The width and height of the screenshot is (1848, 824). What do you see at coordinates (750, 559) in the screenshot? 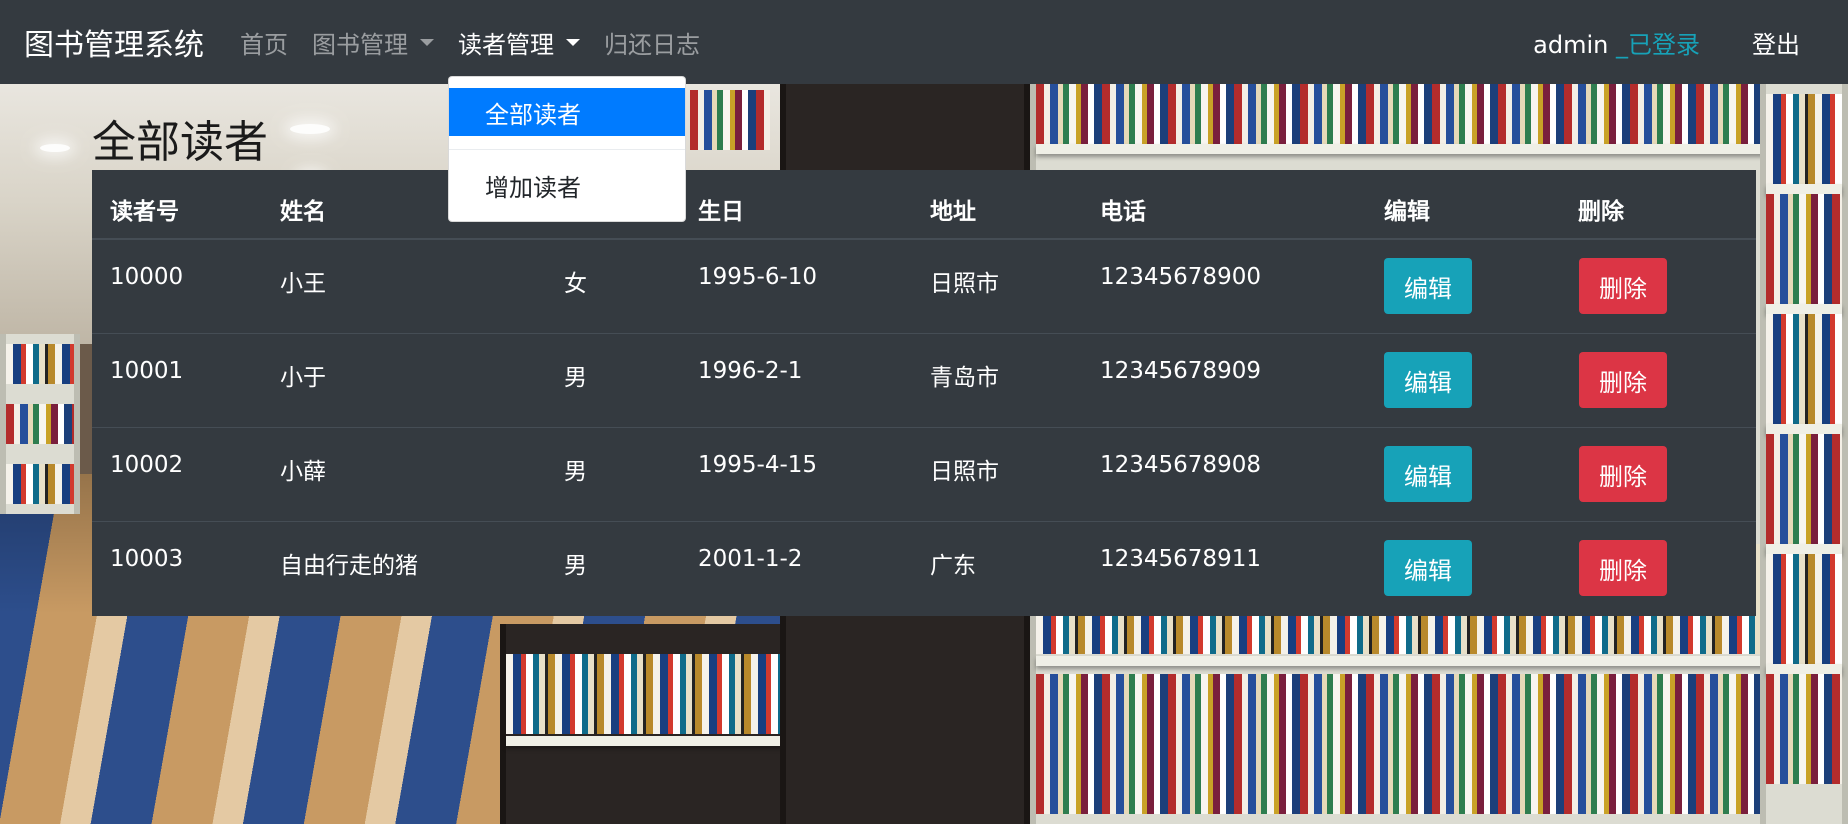
I see `reader-birthday: 2001-1-2` at bounding box center [750, 559].